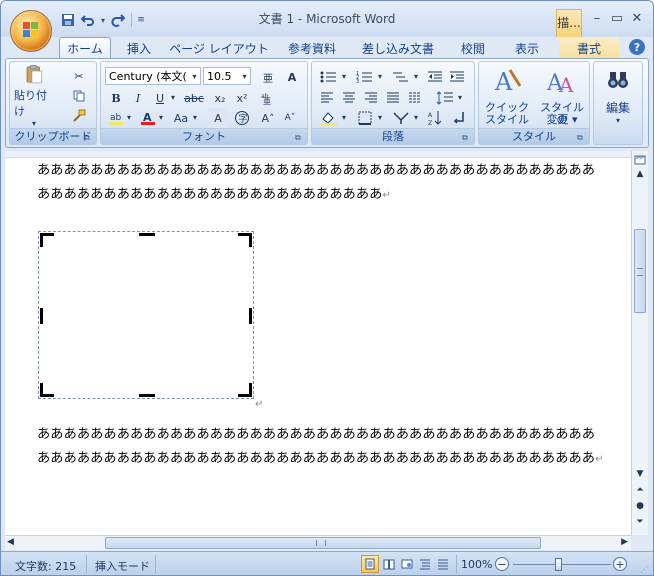 This screenshot has width=654, height=576. Describe the element at coordinates (79, 76) in the screenshot. I see `cut-icon: ✂` at that location.